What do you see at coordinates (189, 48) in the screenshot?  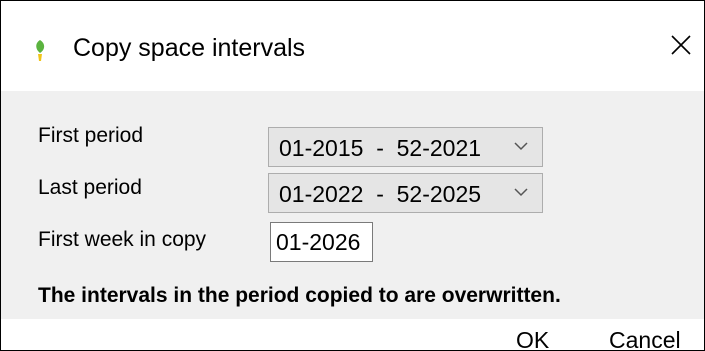 I see `window-title: Copy space intervals` at bounding box center [189, 48].